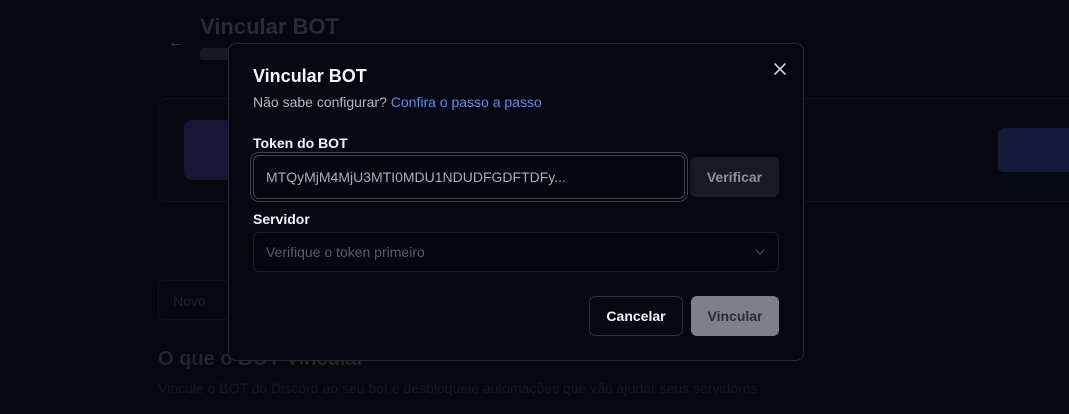  What do you see at coordinates (345, 252) in the screenshot?
I see `server-select-placeholder: Verifique o token primeiro` at bounding box center [345, 252].